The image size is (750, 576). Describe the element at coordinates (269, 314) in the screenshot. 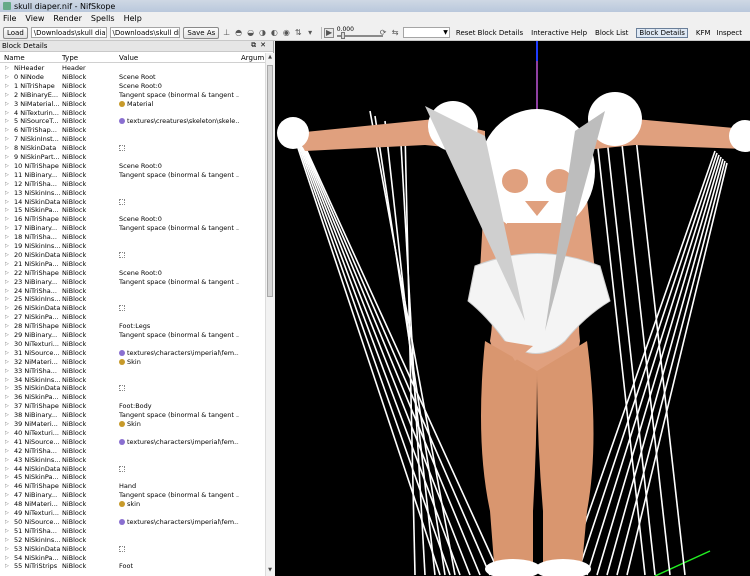

I see `vertical-scrollbar: ▲ ▼` at that location.